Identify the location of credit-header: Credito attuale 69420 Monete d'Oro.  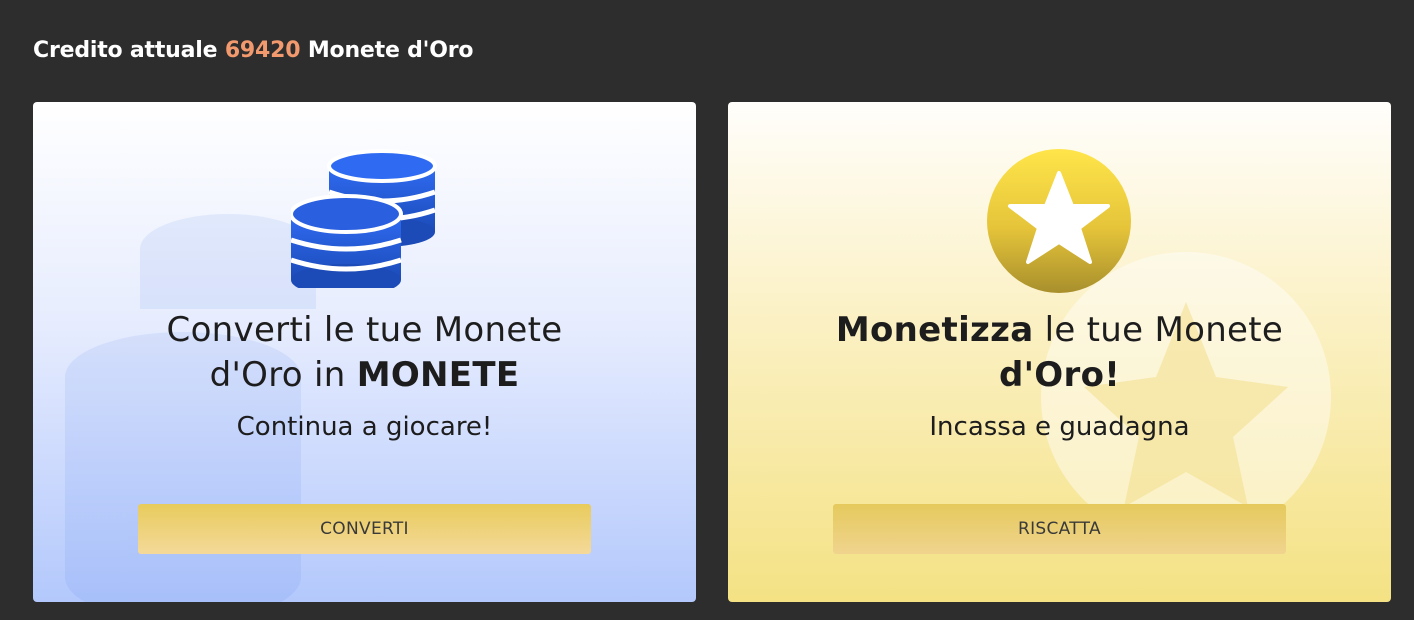
(253, 50).